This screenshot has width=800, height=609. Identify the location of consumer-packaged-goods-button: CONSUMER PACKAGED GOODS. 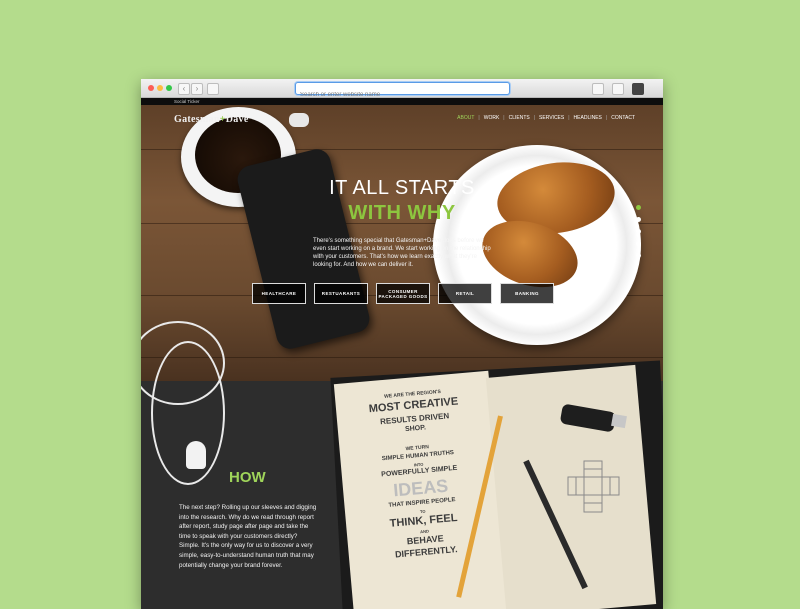
(403, 293).